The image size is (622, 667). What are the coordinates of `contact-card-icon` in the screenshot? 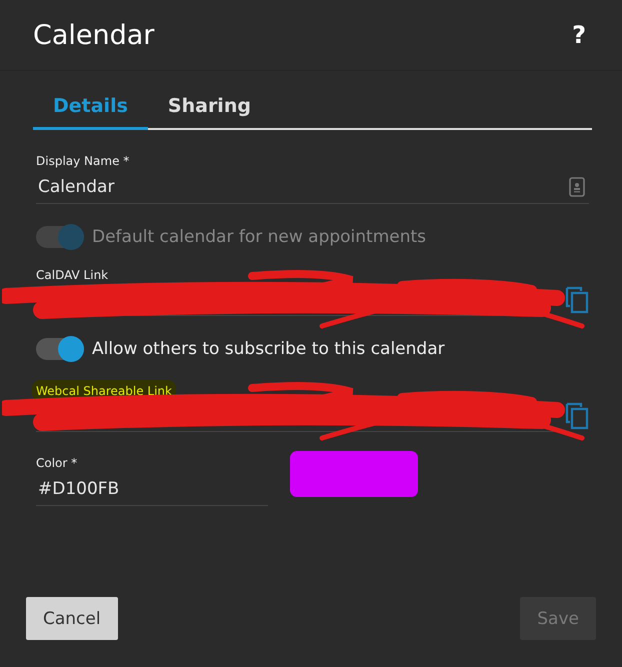 It's located at (577, 187).